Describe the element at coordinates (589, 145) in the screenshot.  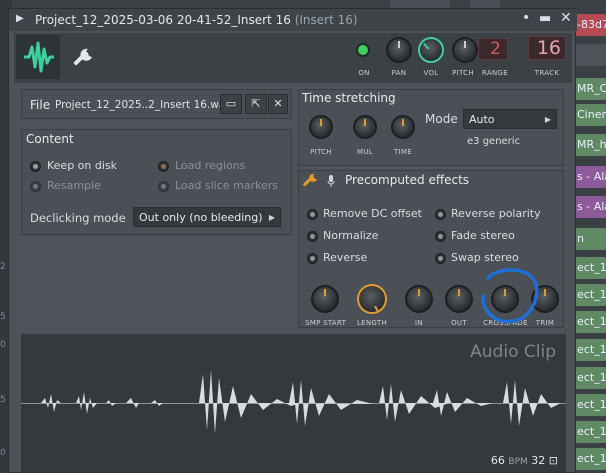
I see `clip-item: MR_hil` at that location.